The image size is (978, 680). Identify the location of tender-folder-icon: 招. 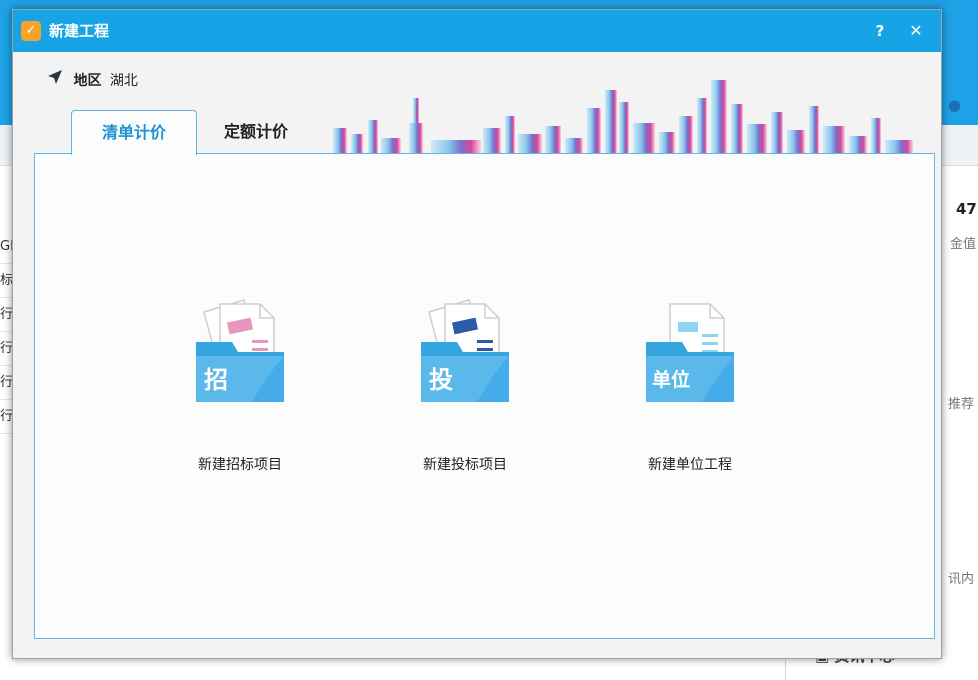
(240, 350).